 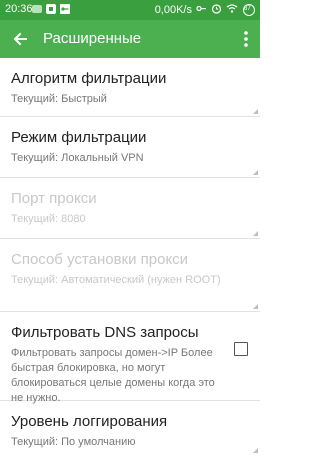 What do you see at coordinates (79, 137) in the screenshot?
I see `setting-title: Режим фильтрации` at bounding box center [79, 137].